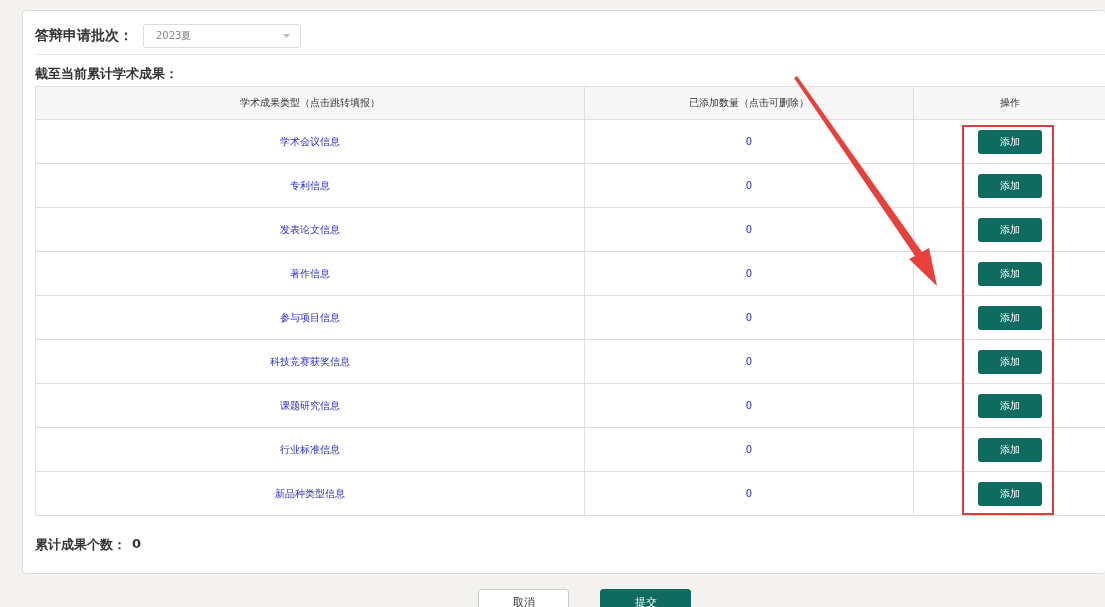  Describe the element at coordinates (645, 598) in the screenshot. I see `submit-button: 提交` at that location.